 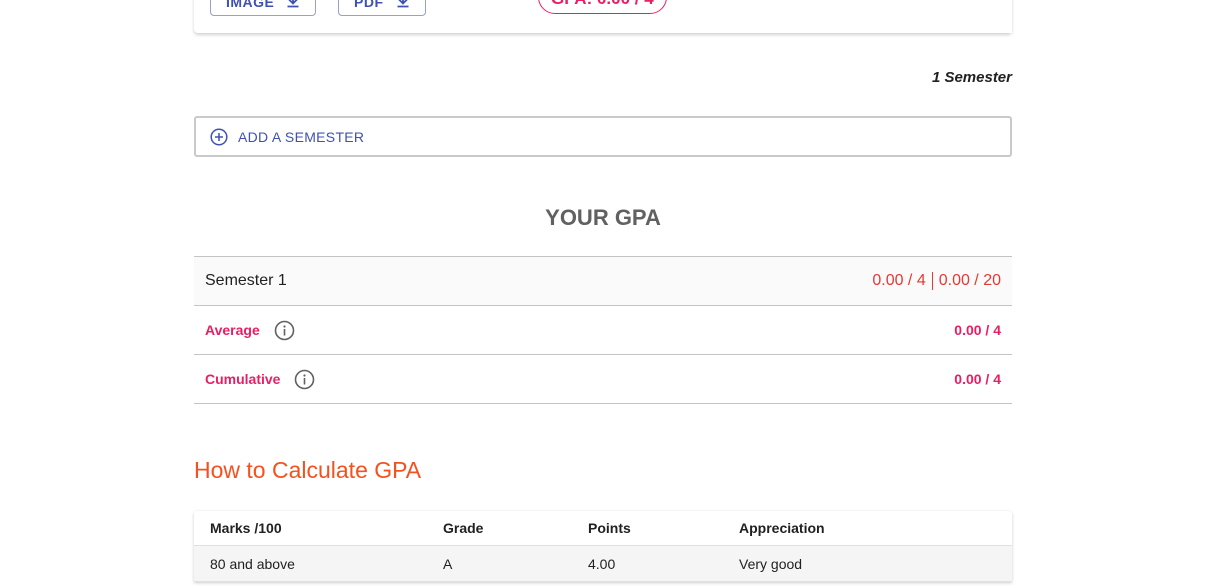 What do you see at coordinates (782, 528) in the screenshot?
I see `column-header-appreciation: Appreciation` at bounding box center [782, 528].